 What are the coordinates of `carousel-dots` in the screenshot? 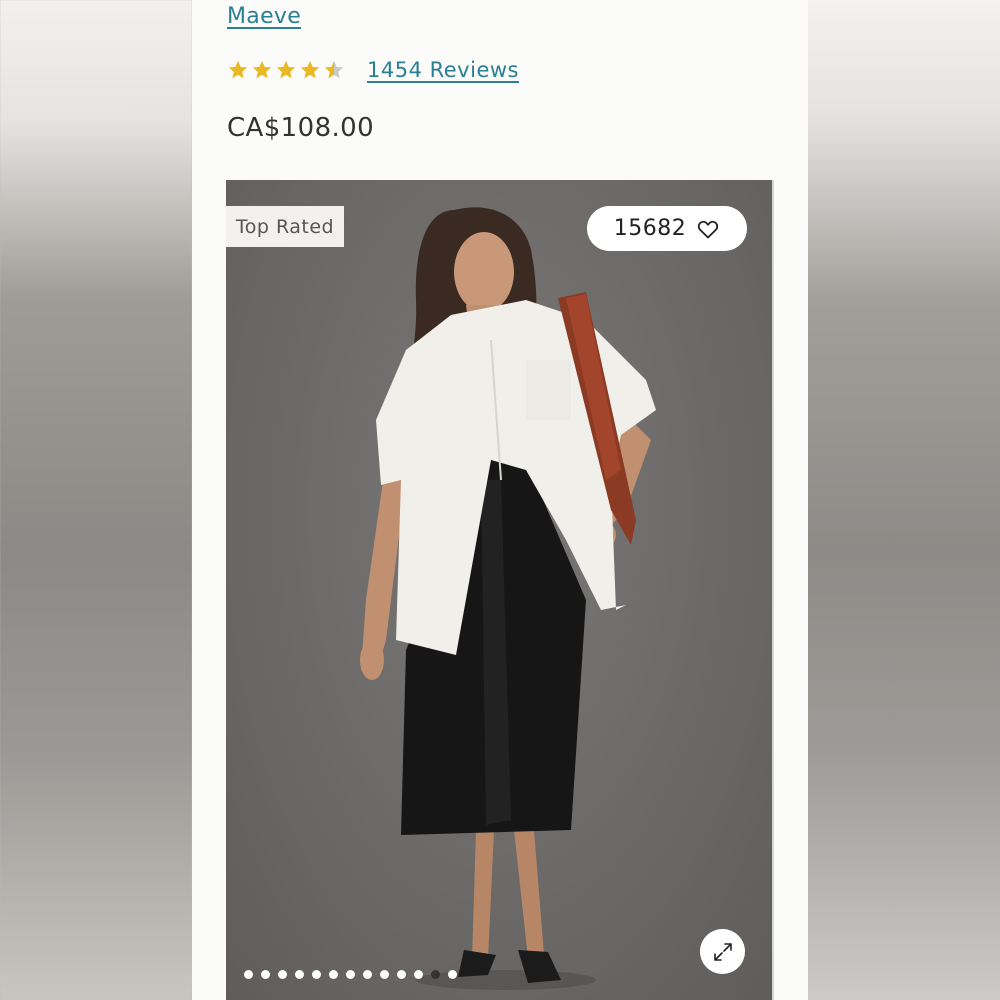 It's located at (350, 974).